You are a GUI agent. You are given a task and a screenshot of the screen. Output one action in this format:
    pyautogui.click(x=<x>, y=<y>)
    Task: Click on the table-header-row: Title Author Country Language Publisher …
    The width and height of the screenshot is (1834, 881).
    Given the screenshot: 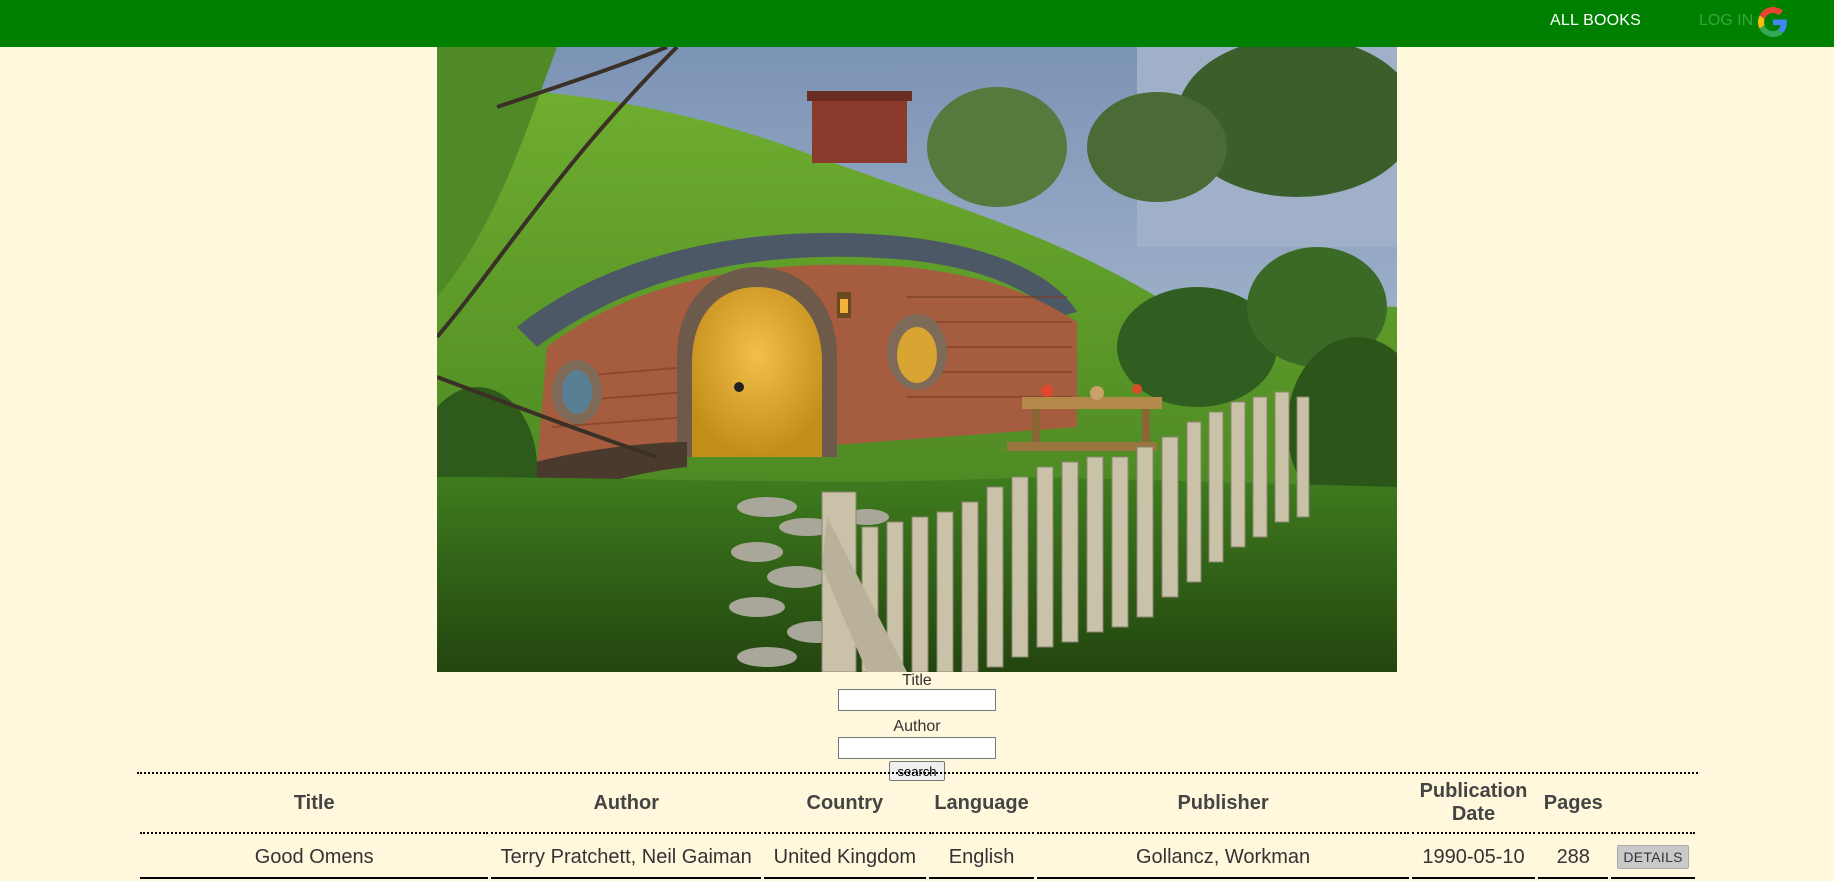 What is the action you would take?
    pyautogui.click(x=917, y=804)
    